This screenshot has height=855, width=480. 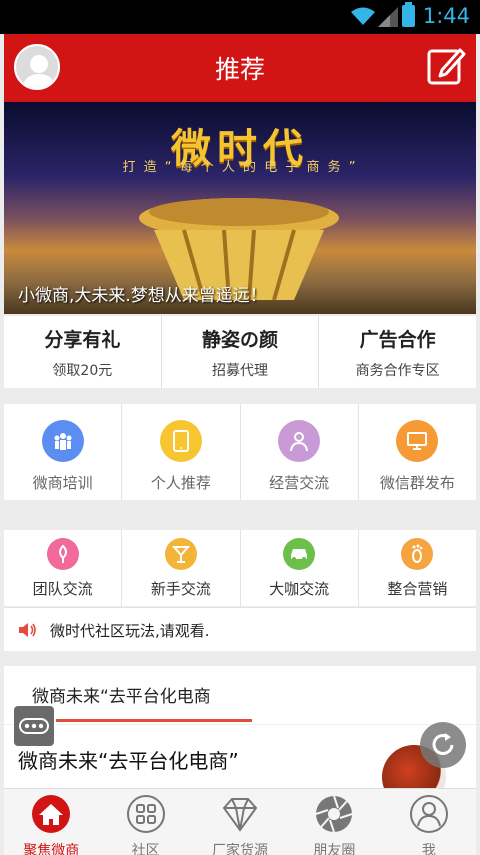 I want to click on wifi-icon, so click(x=363, y=16).